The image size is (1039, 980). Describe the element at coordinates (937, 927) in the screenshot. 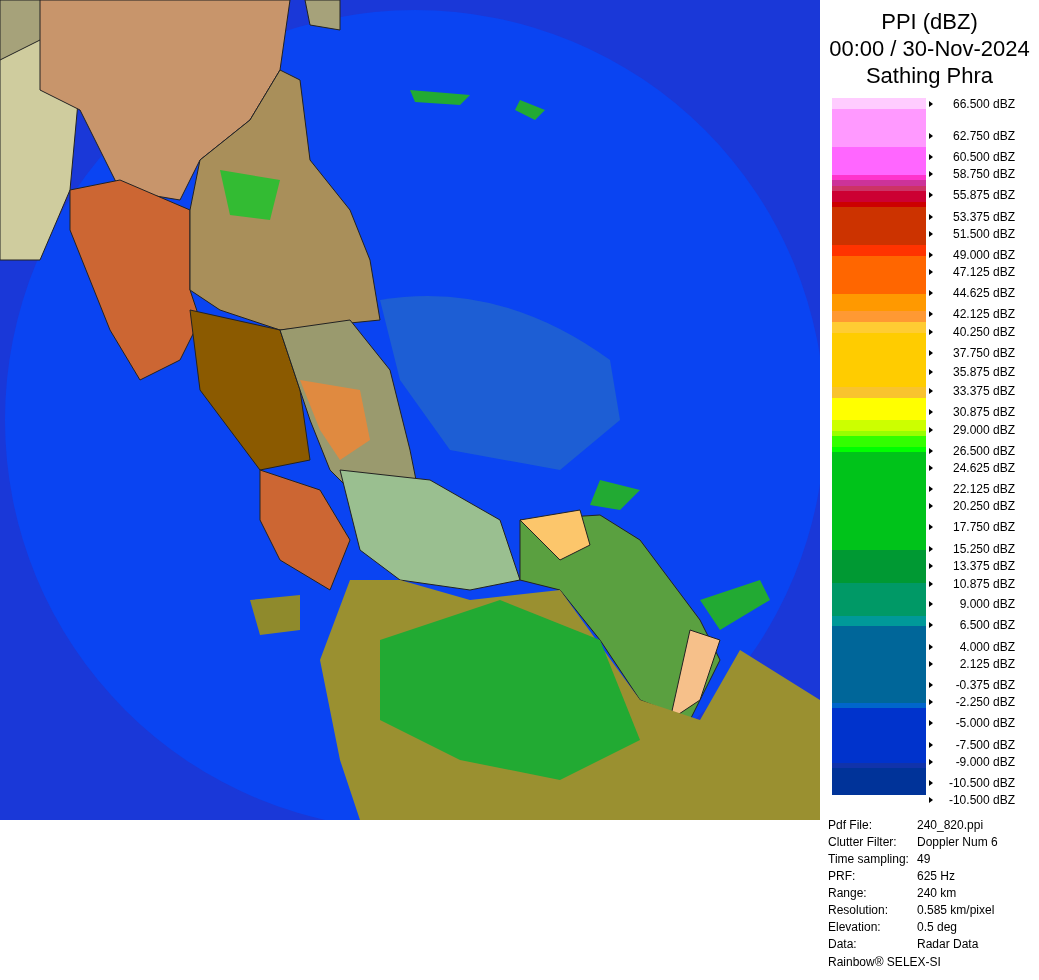

I see `info-value: 0.5 deg` at that location.